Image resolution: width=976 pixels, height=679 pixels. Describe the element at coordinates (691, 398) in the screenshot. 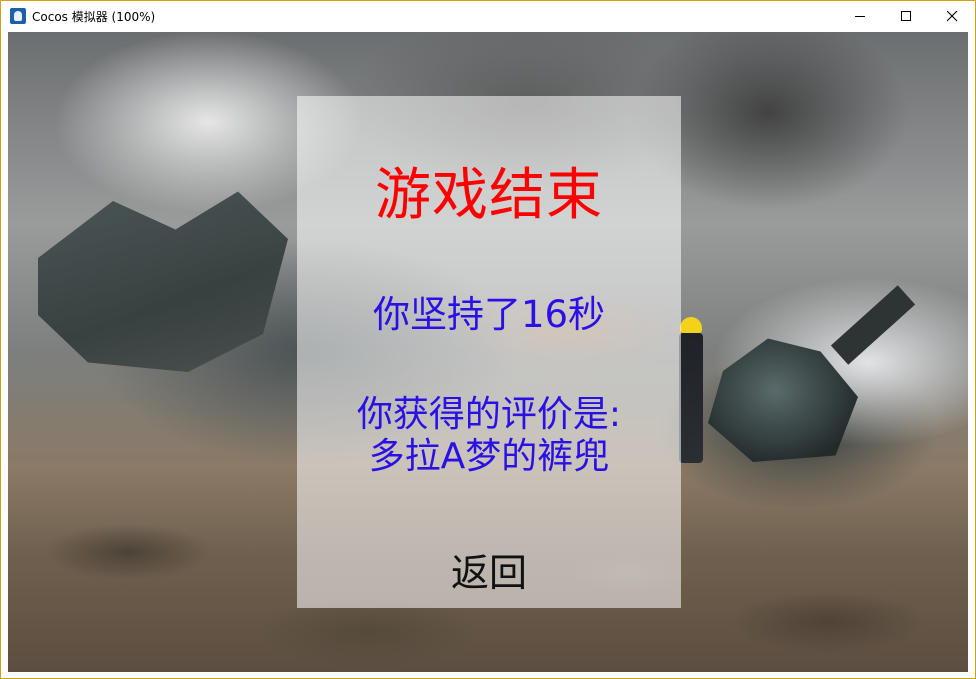

I see `firefighter-body` at that location.